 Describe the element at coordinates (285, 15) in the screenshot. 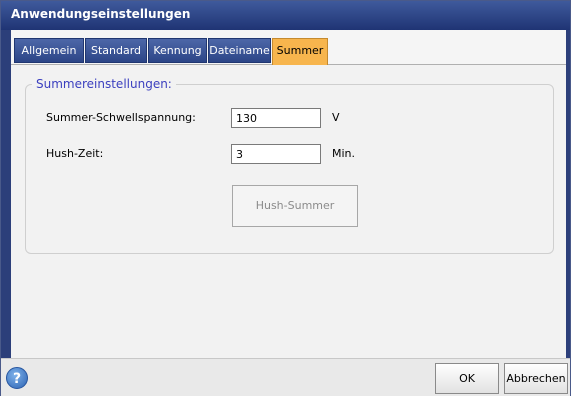

I see `window-title: Anwendungseinstellungen` at that location.